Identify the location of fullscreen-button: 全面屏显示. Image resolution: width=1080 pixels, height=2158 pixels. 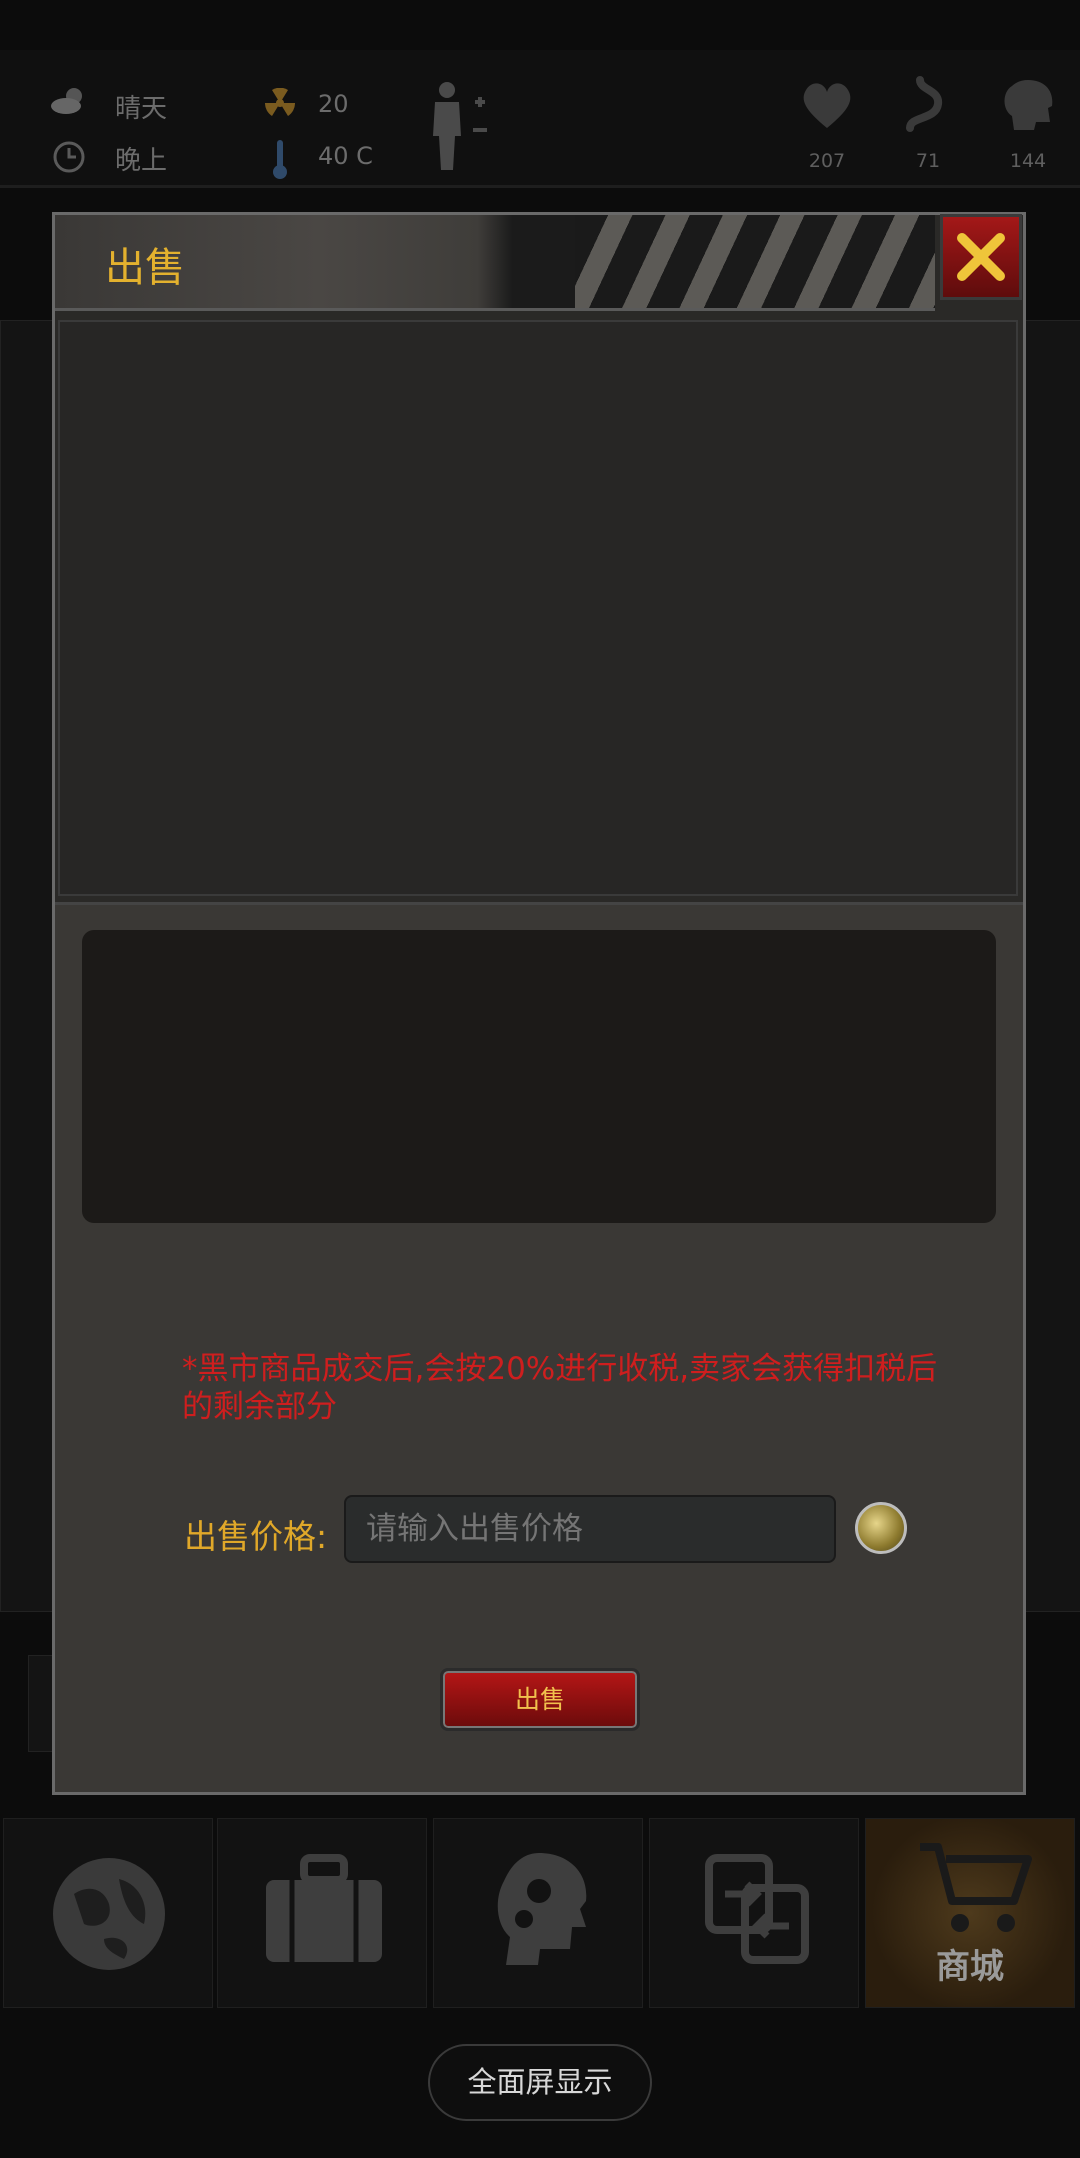
(540, 2082).